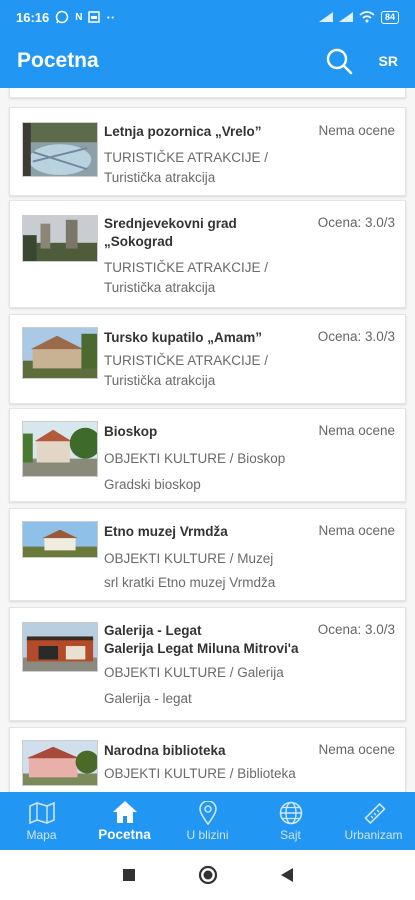 The image size is (415, 900). Describe the element at coordinates (165, 750) in the screenshot. I see `place-title: Narodna biblioteka` at that location.